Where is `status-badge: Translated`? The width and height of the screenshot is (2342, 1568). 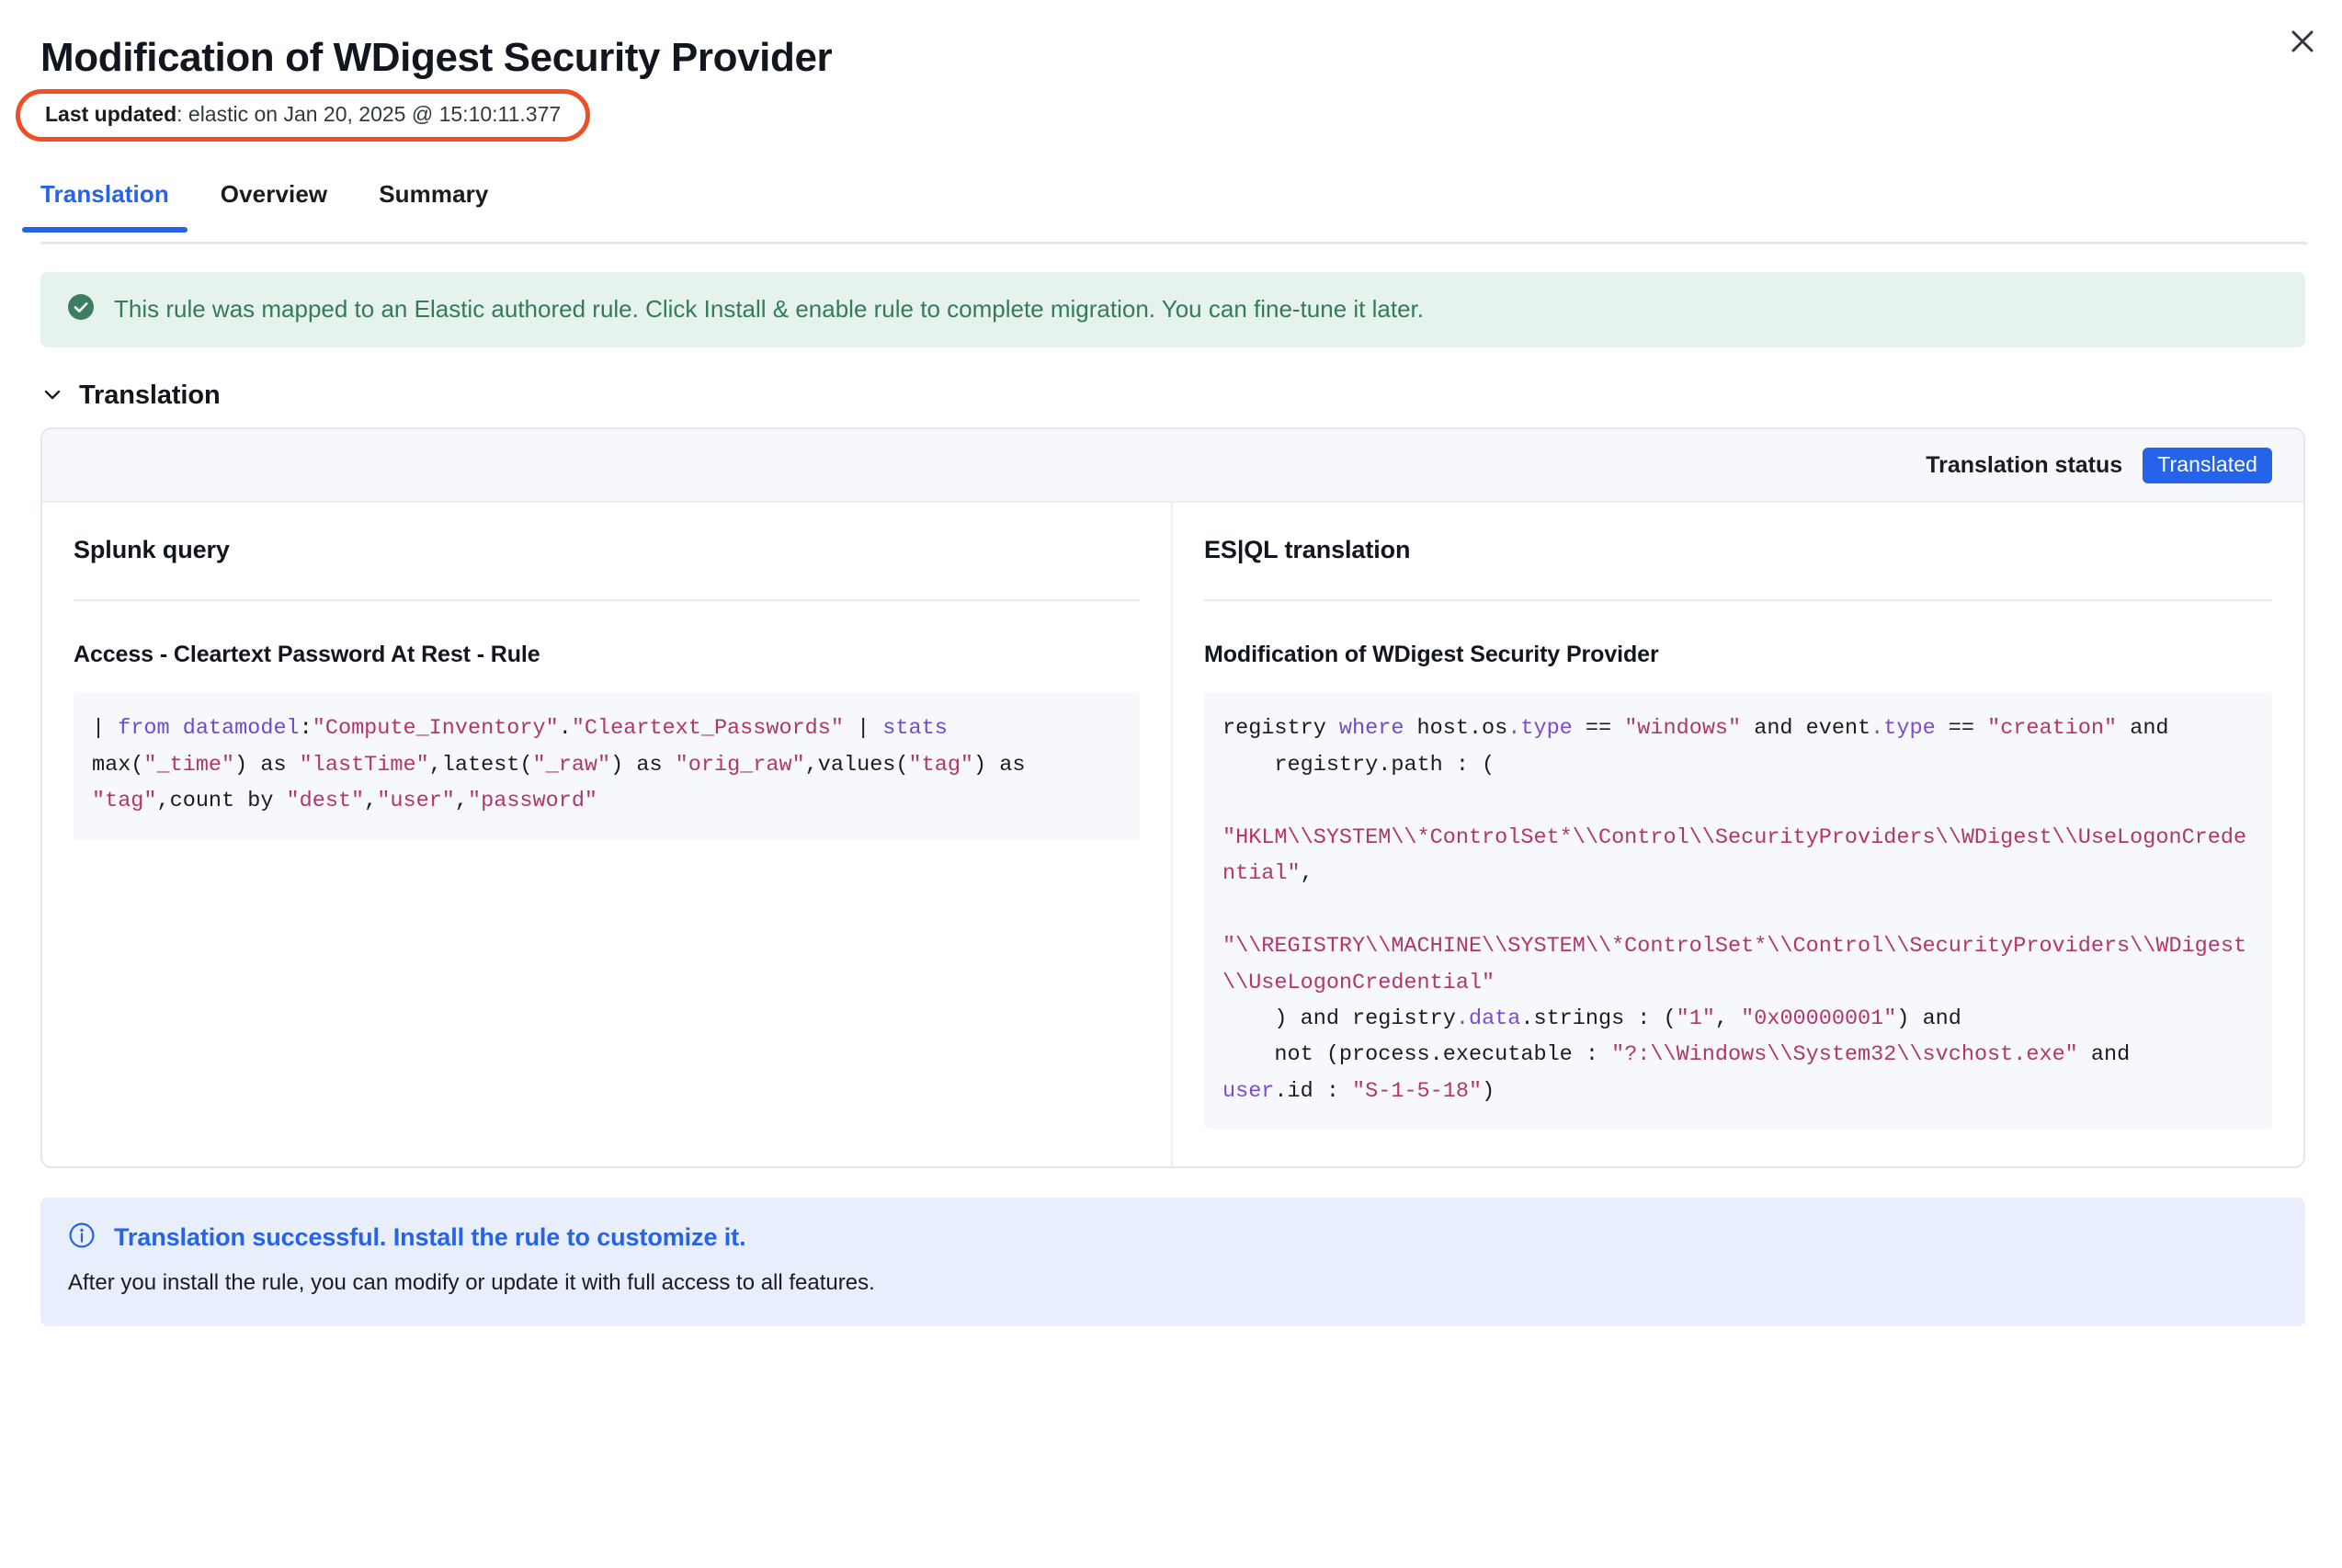 status-badge: Translated is located at coordinates (2207, 465).